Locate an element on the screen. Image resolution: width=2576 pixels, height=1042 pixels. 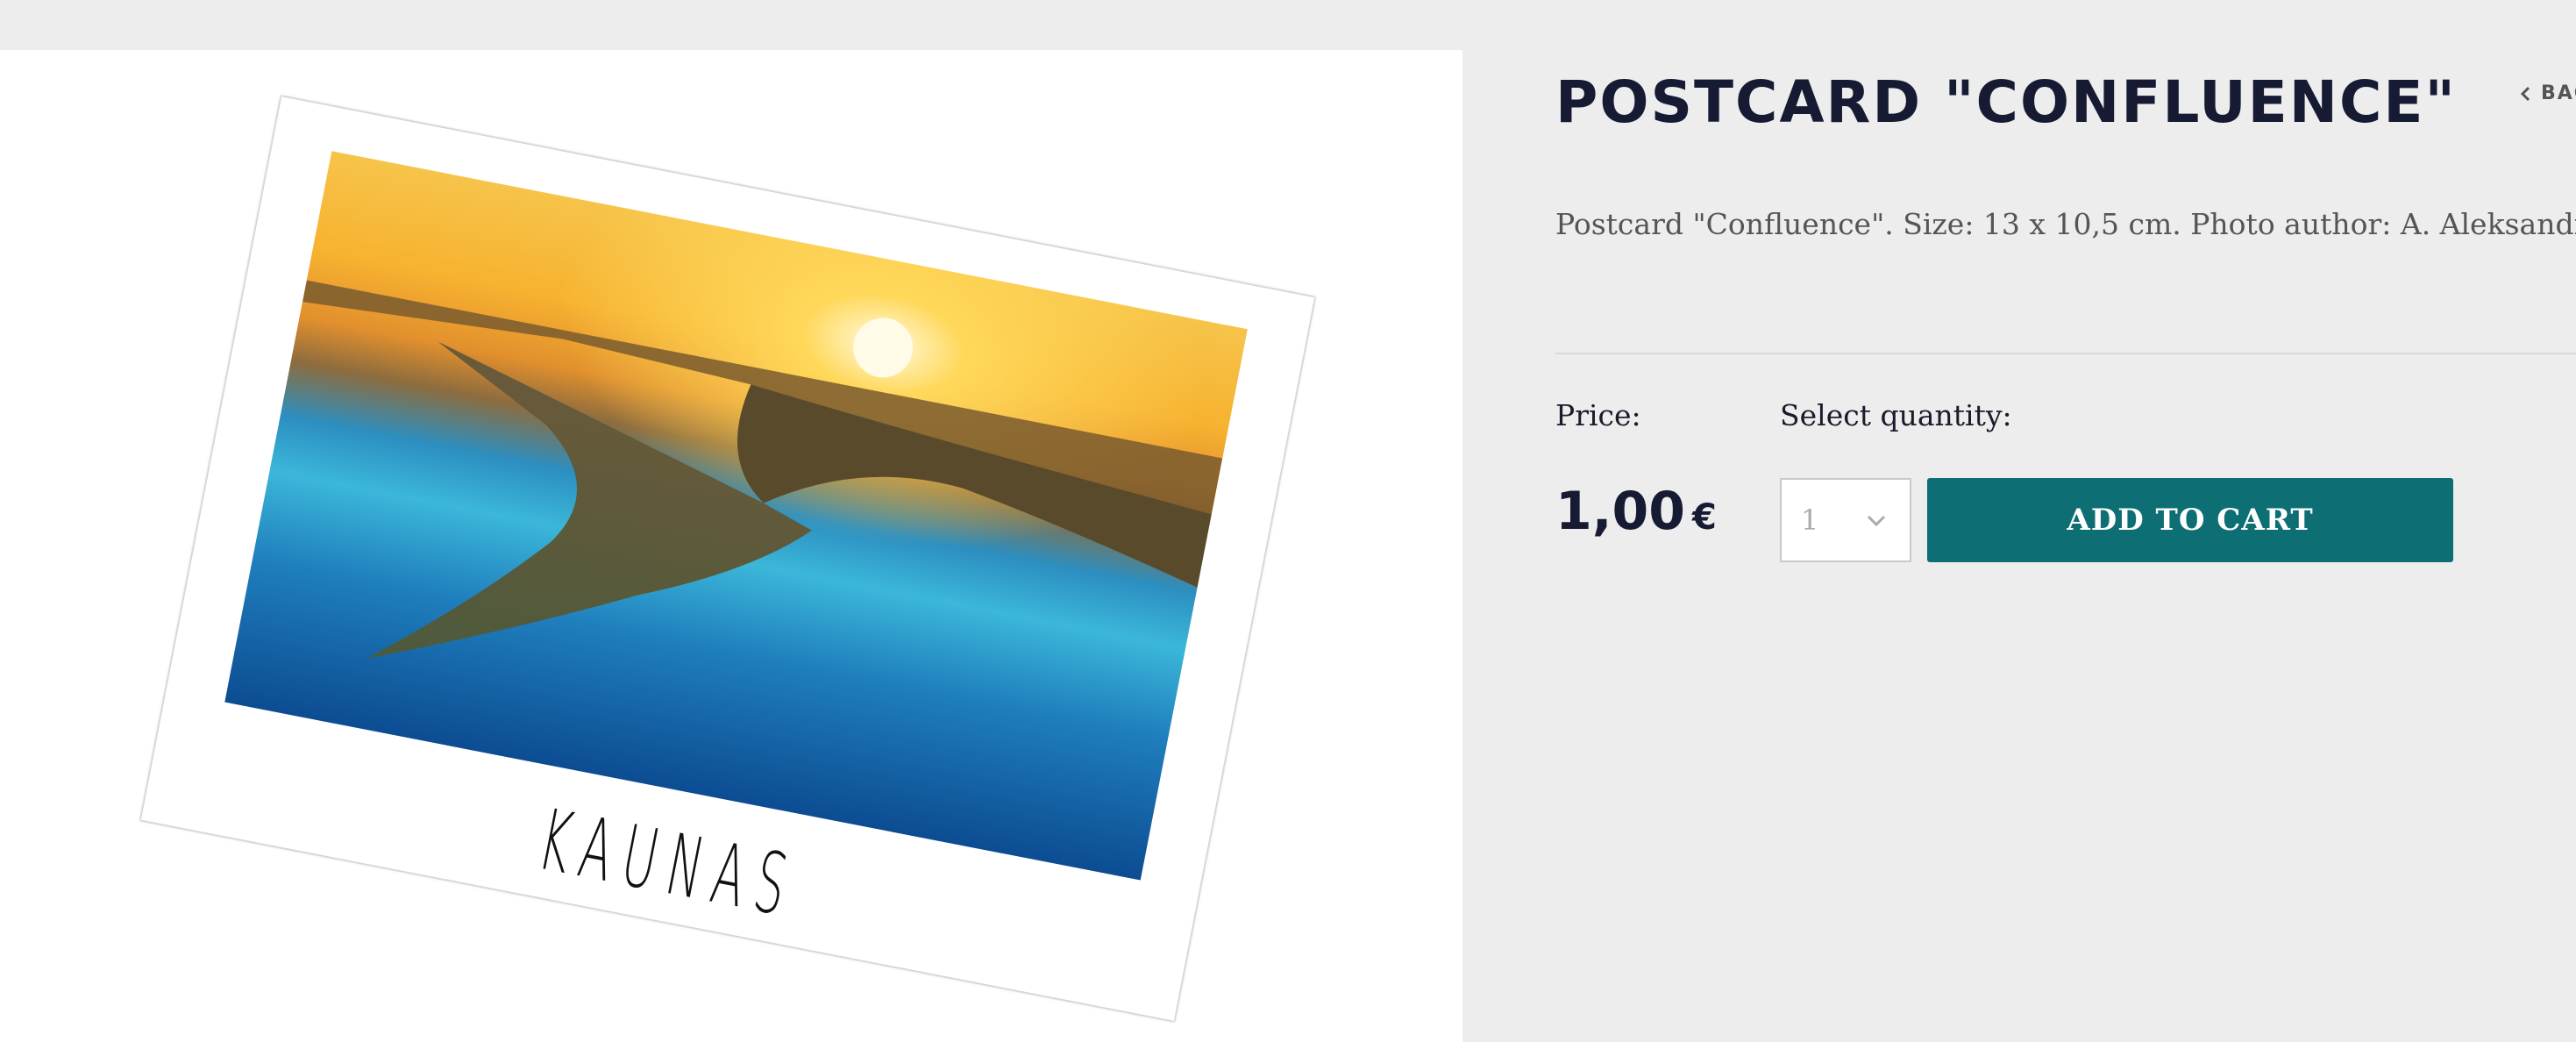
price-value: 1,00 € is located at coordinates (1636, 511).